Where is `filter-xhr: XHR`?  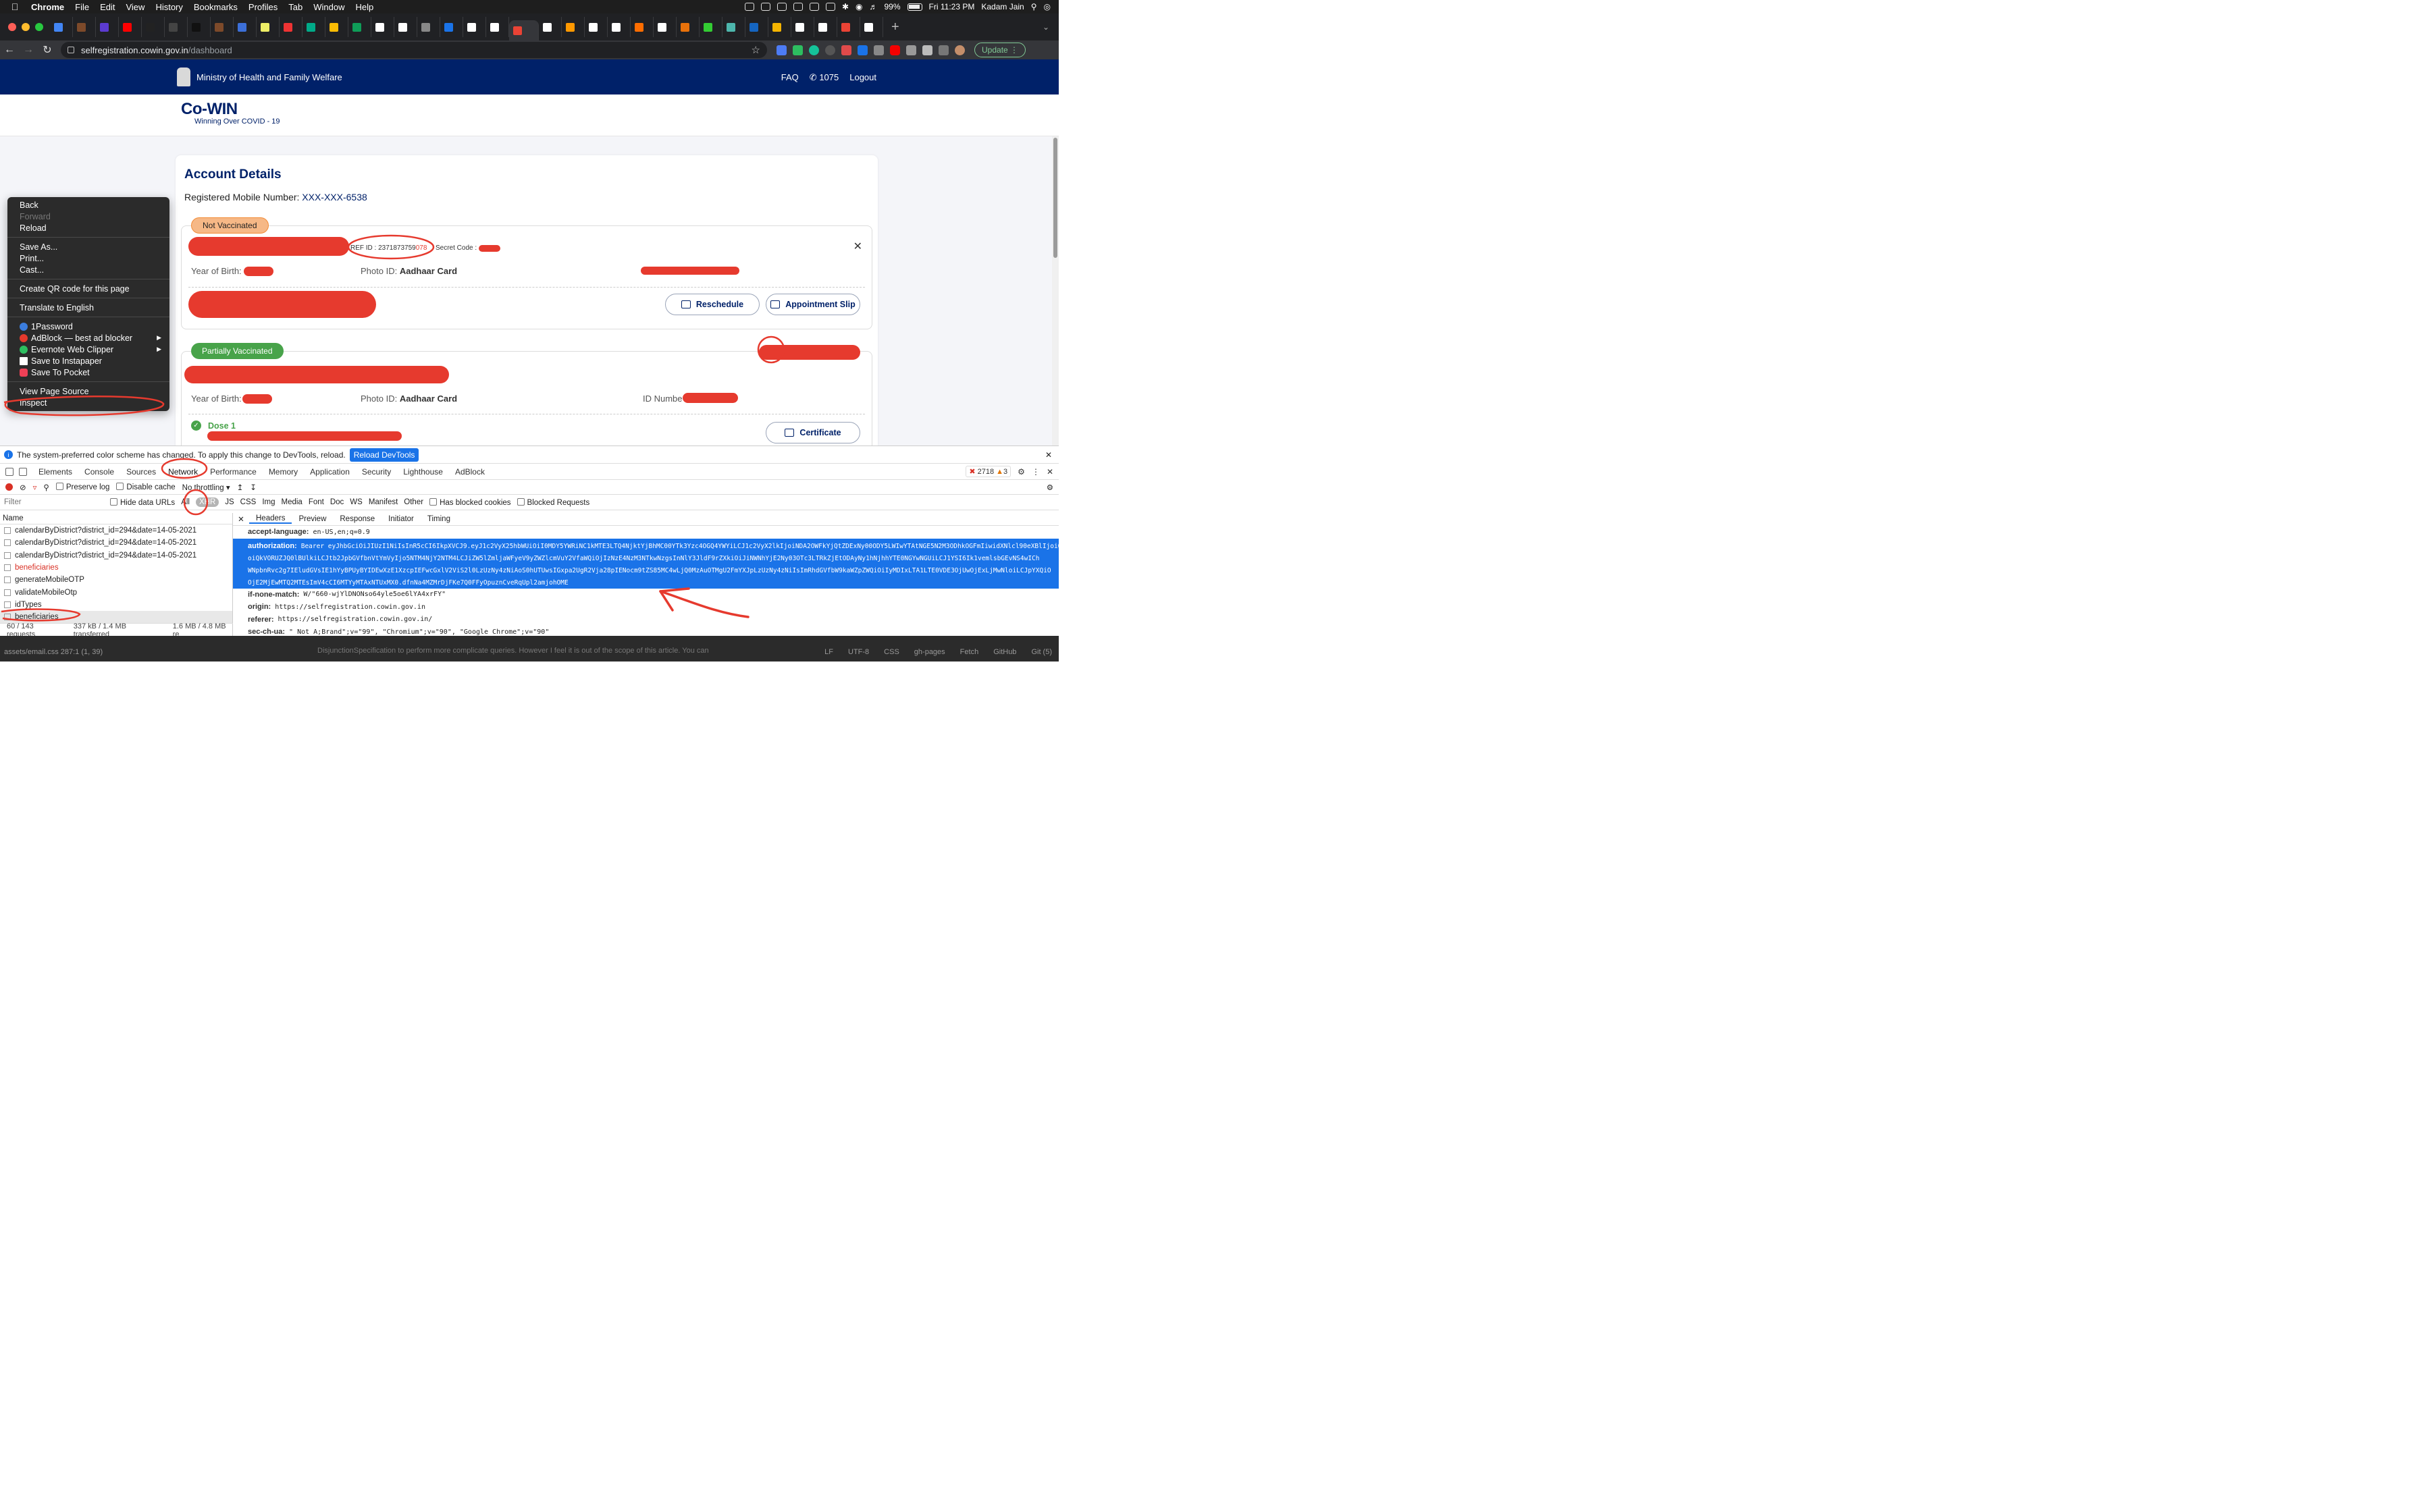
filter-xhr: XHR is located at coordinates (207, 502).